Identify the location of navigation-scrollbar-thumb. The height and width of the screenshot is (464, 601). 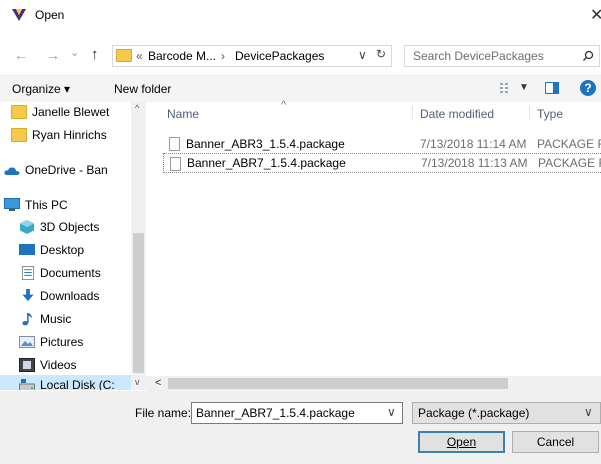
(138, 303).